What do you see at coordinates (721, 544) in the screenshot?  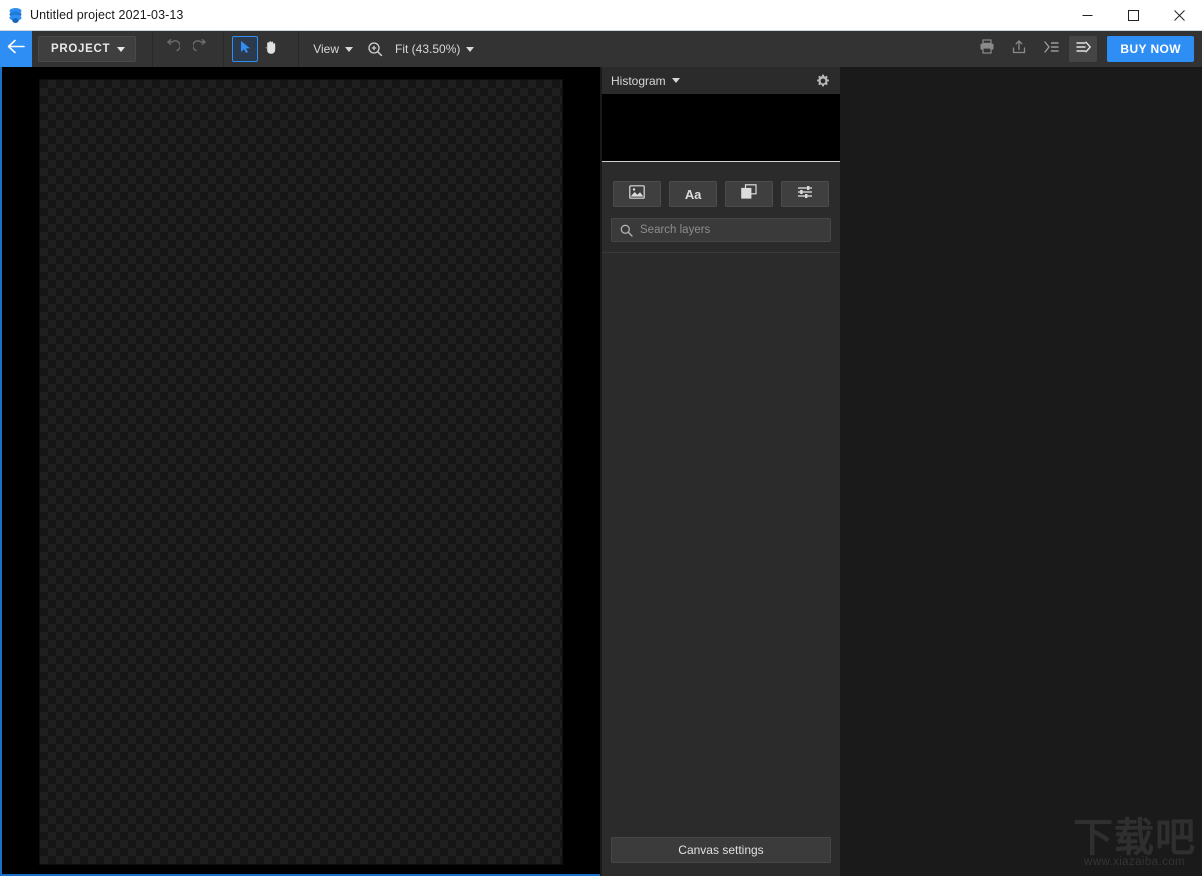 I see `layers-list` at bounding box center [721, 544].